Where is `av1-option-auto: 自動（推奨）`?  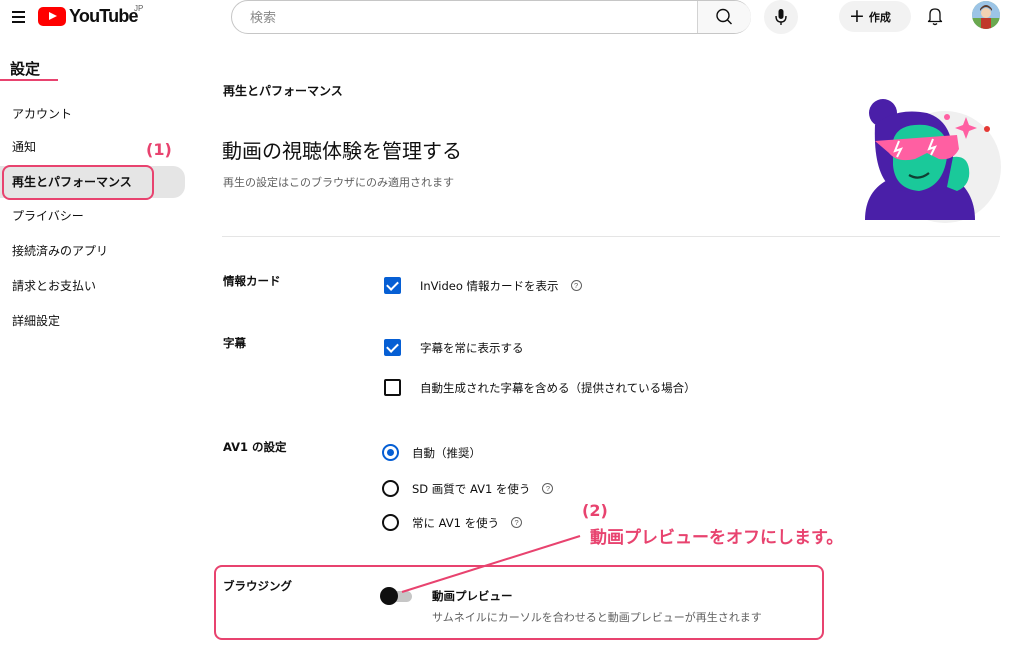
av1-option-auto: 自動（推奨） is located at coordinates (431, 452).